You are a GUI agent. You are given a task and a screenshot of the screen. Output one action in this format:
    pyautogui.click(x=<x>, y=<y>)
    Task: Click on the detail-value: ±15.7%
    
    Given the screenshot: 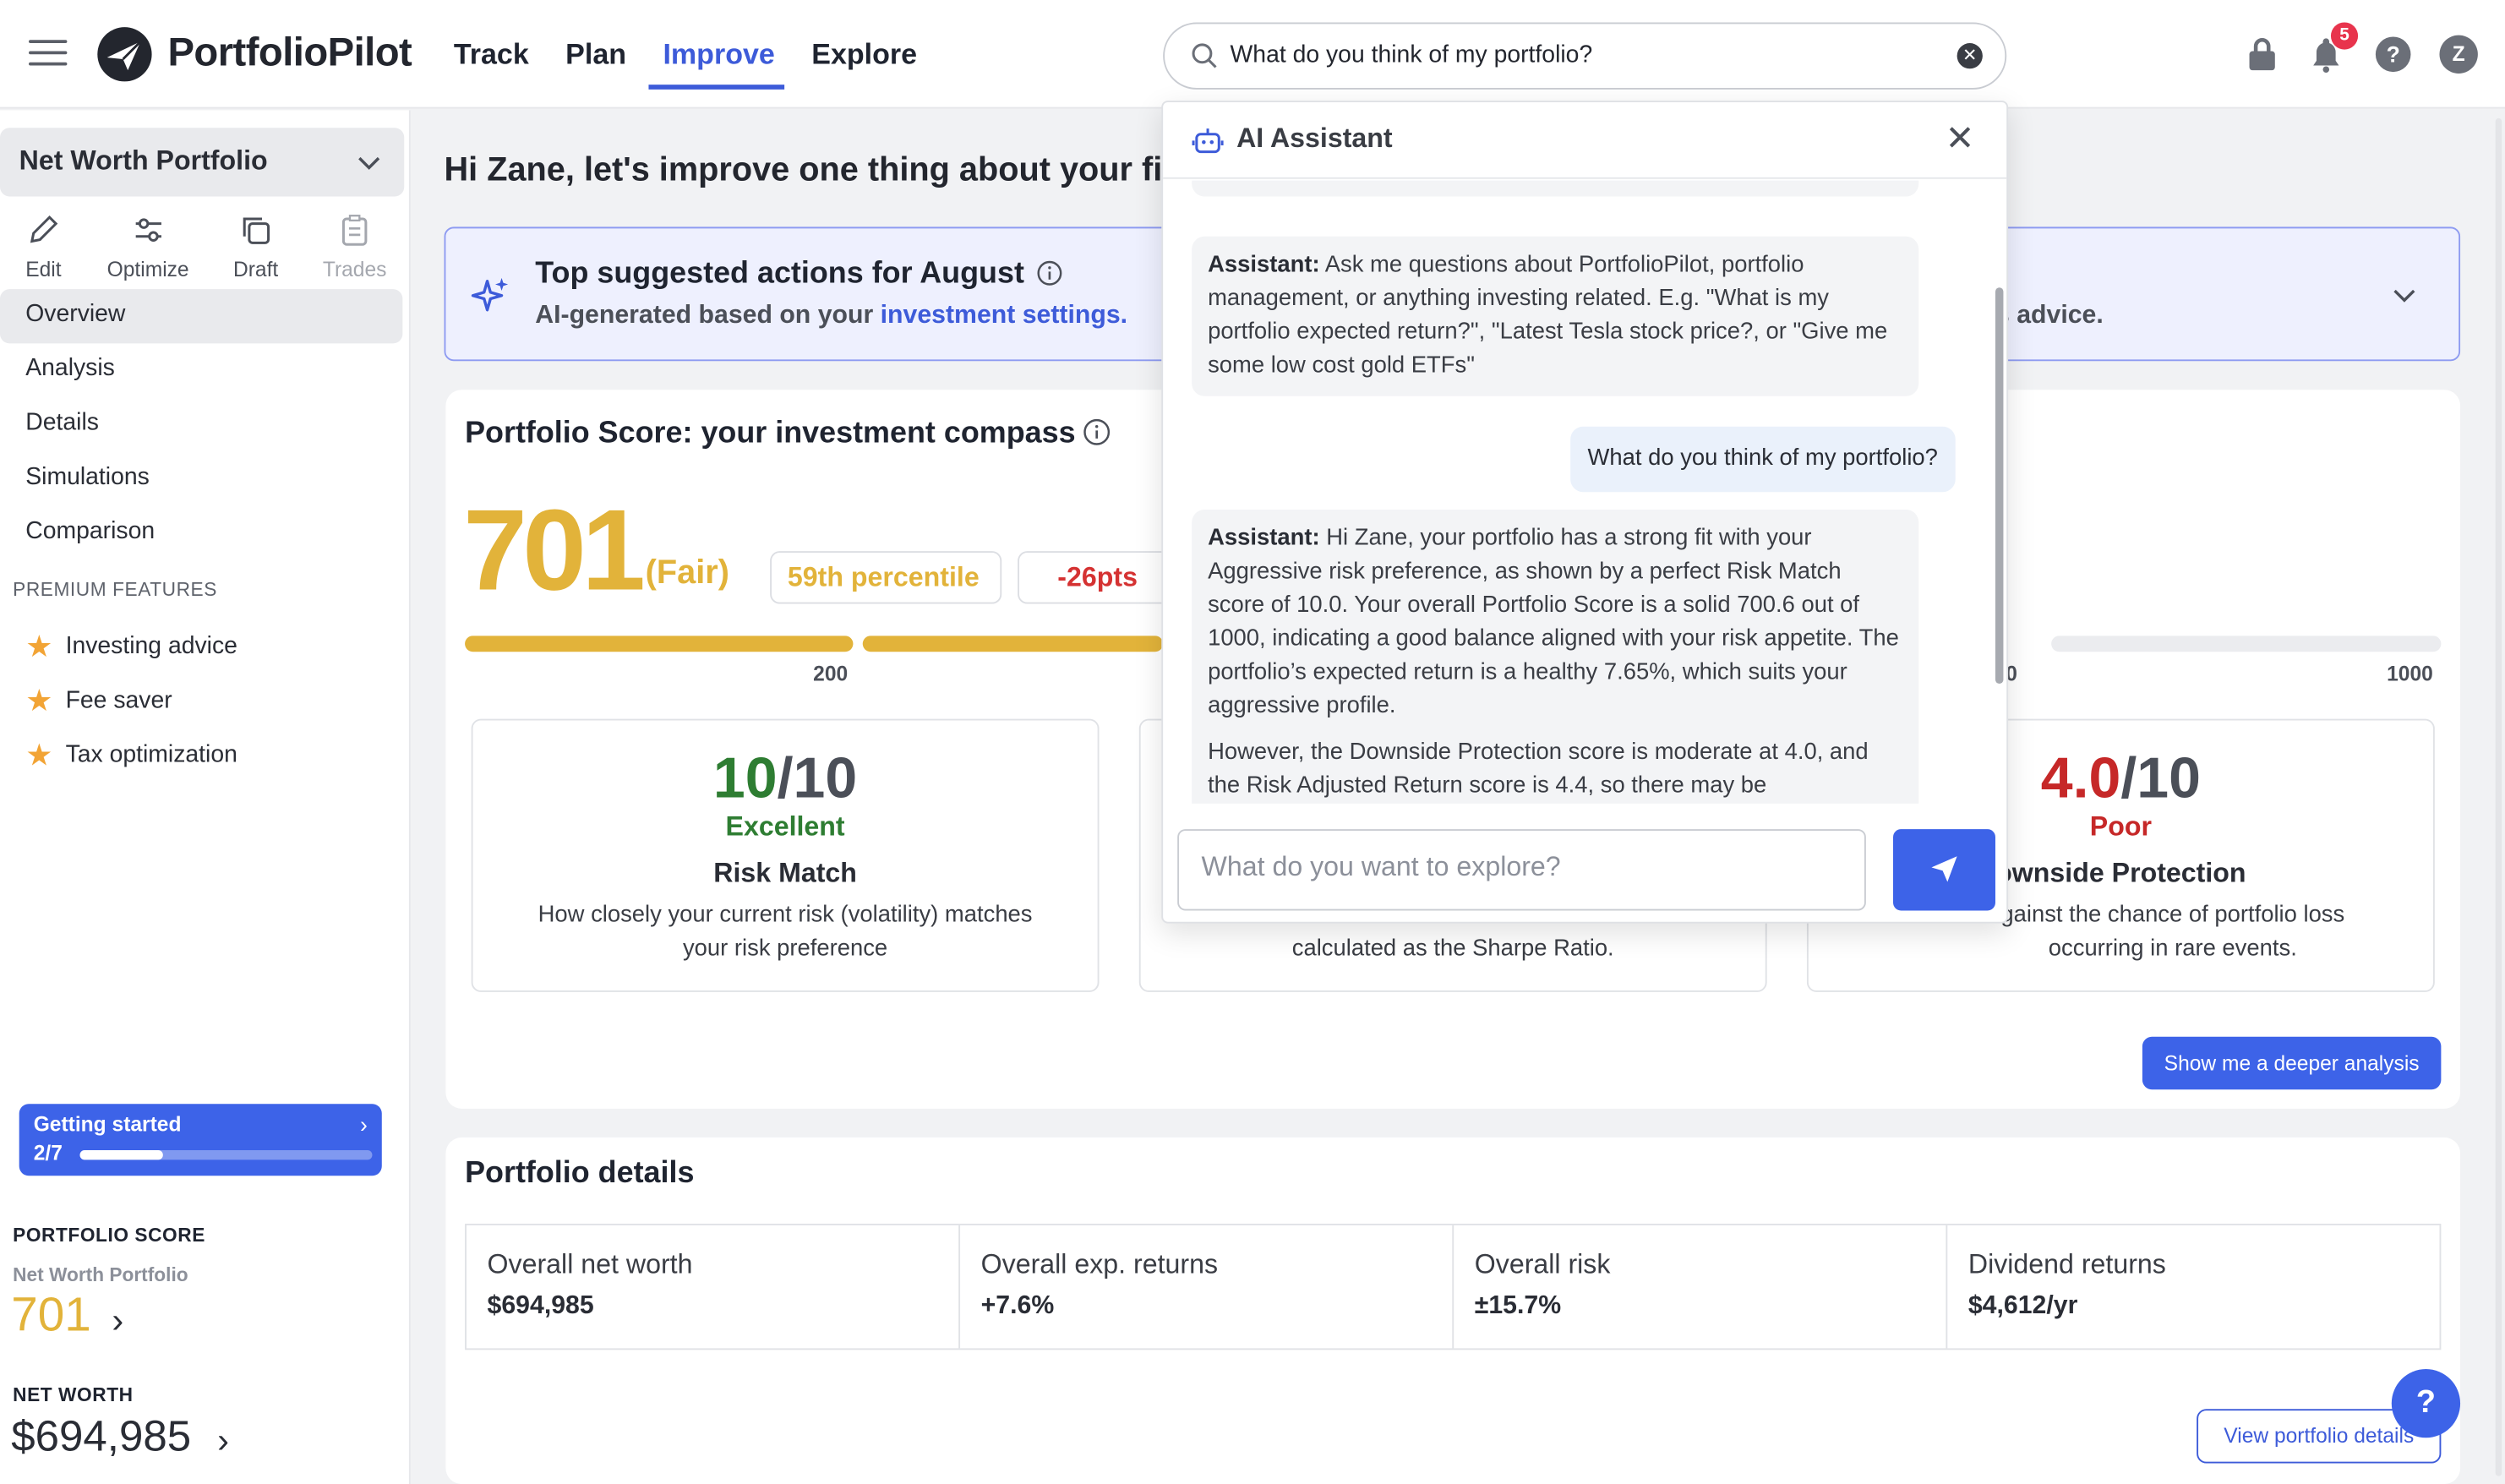 What is the action you would take?
    pyautogui.click(x=1518, y=1306)
    